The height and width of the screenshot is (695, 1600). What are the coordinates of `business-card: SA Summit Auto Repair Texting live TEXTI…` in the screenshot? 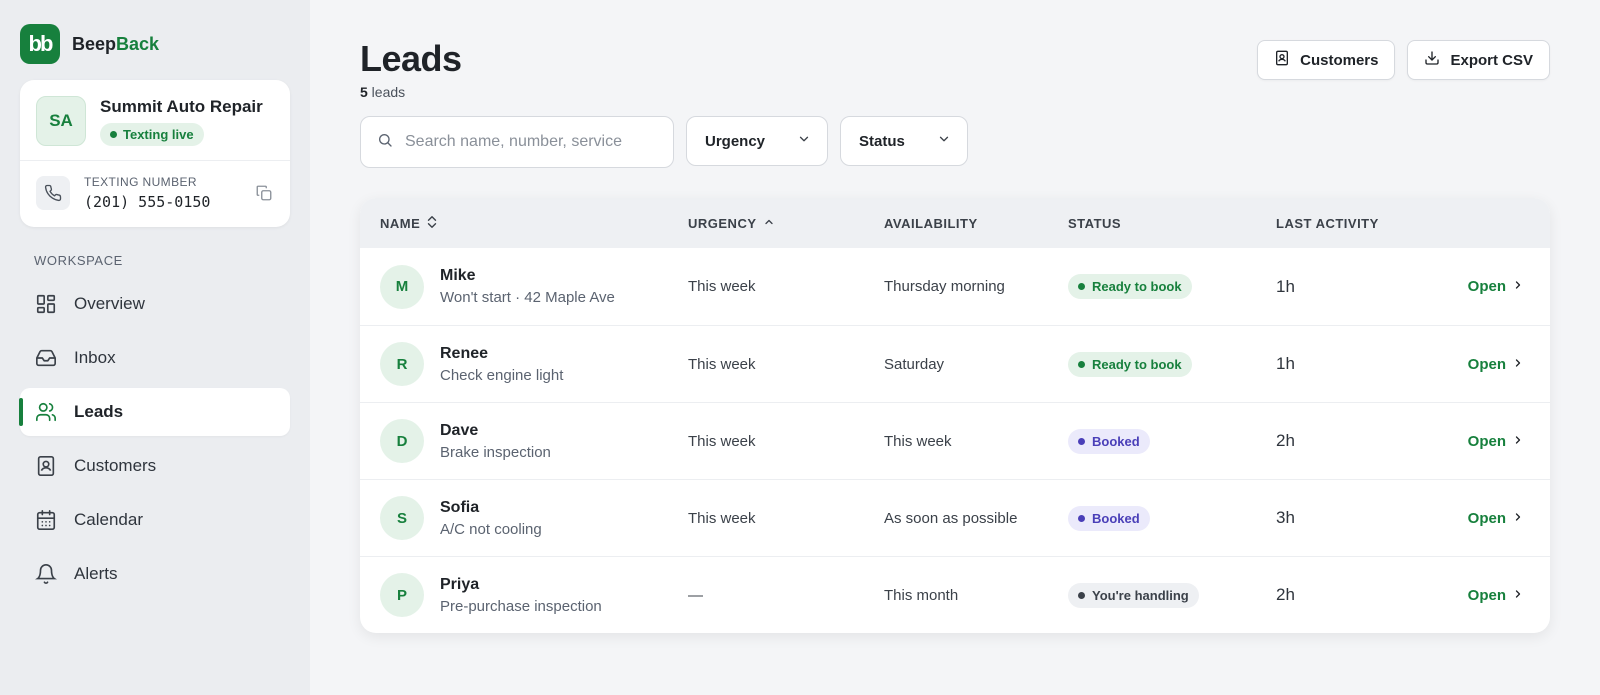 It's located at (155, 153).